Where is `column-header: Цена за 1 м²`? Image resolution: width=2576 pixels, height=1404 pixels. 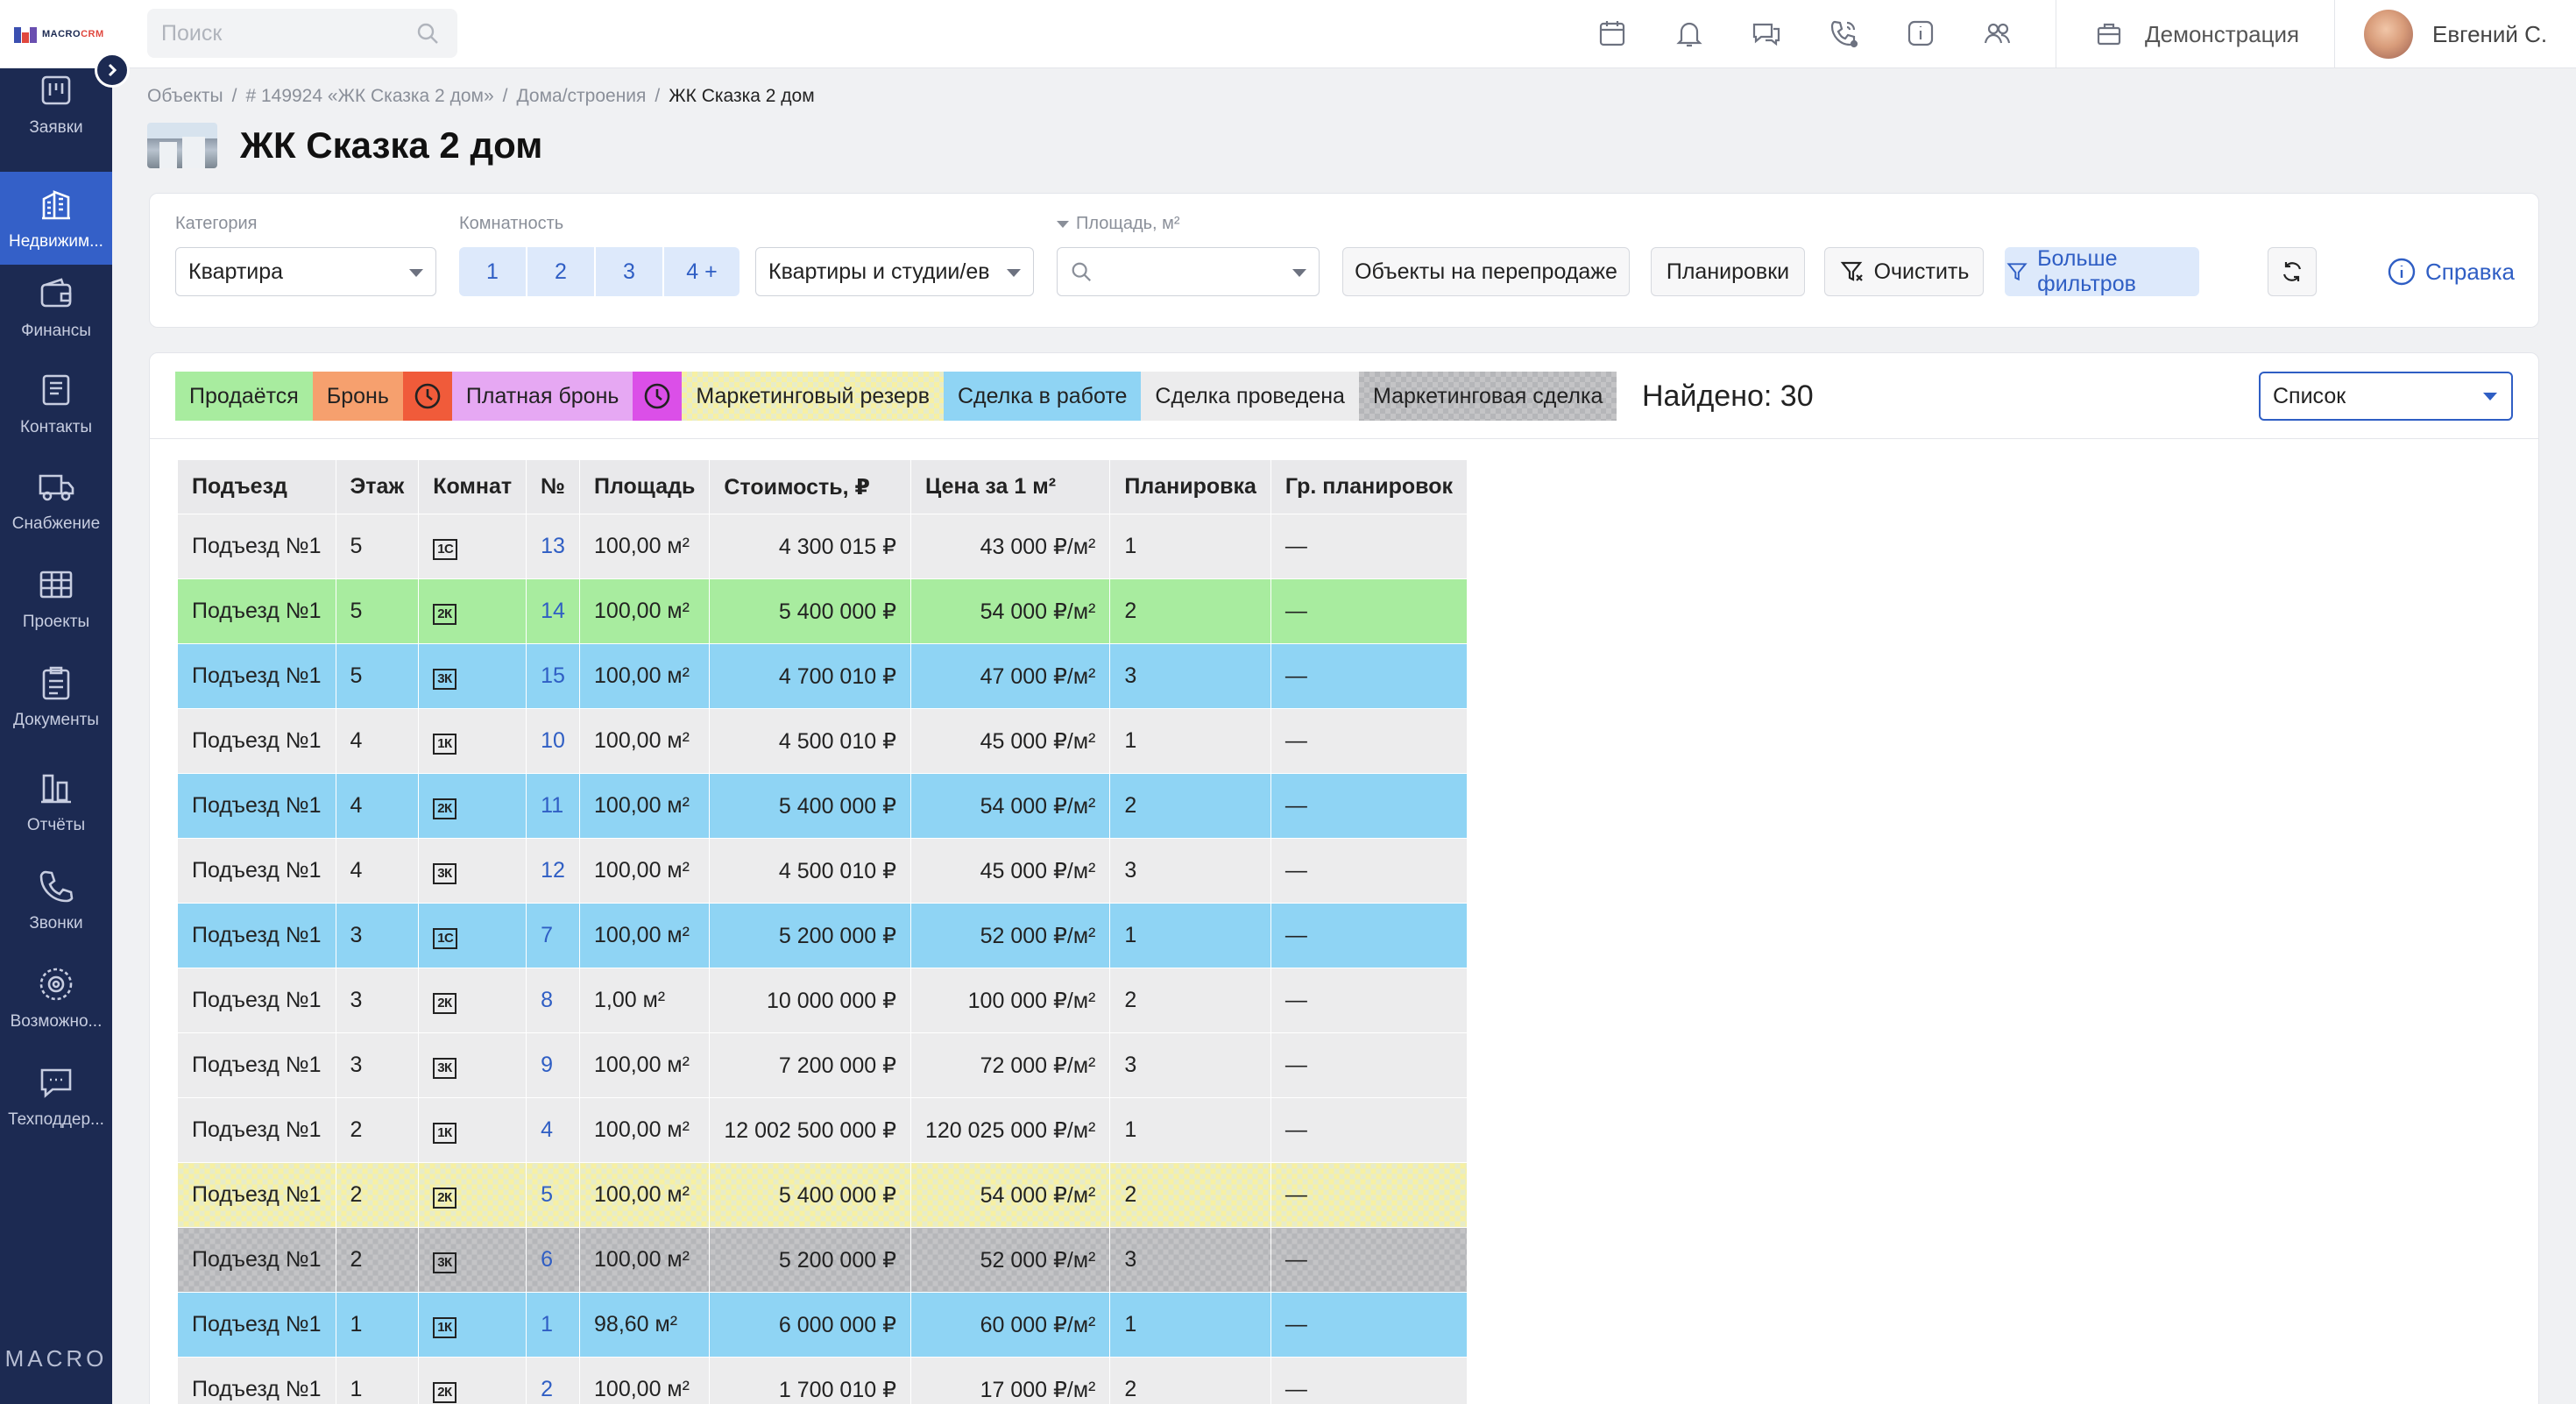
column-header: Цена за 1 м² is located at coordinates (1010, 486).